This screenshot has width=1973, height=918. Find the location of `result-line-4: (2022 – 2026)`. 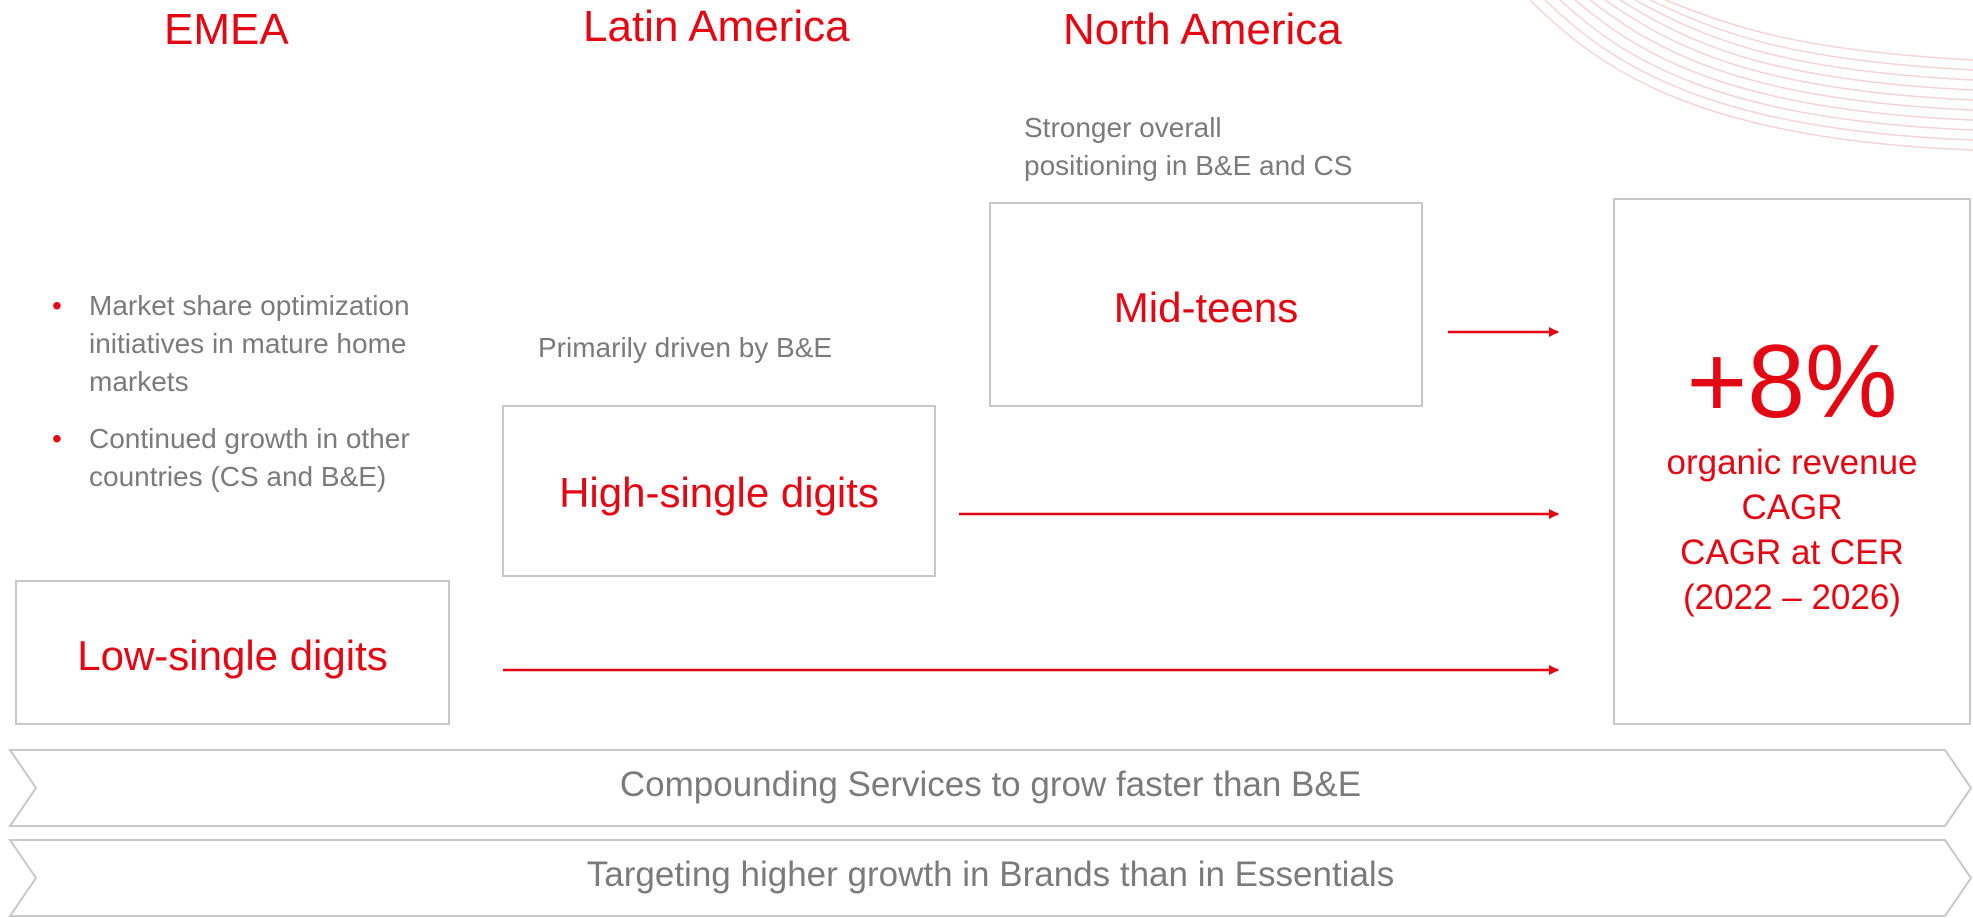

result-line-4: (2022 – 2026) is located at coordinates (1792, 597).